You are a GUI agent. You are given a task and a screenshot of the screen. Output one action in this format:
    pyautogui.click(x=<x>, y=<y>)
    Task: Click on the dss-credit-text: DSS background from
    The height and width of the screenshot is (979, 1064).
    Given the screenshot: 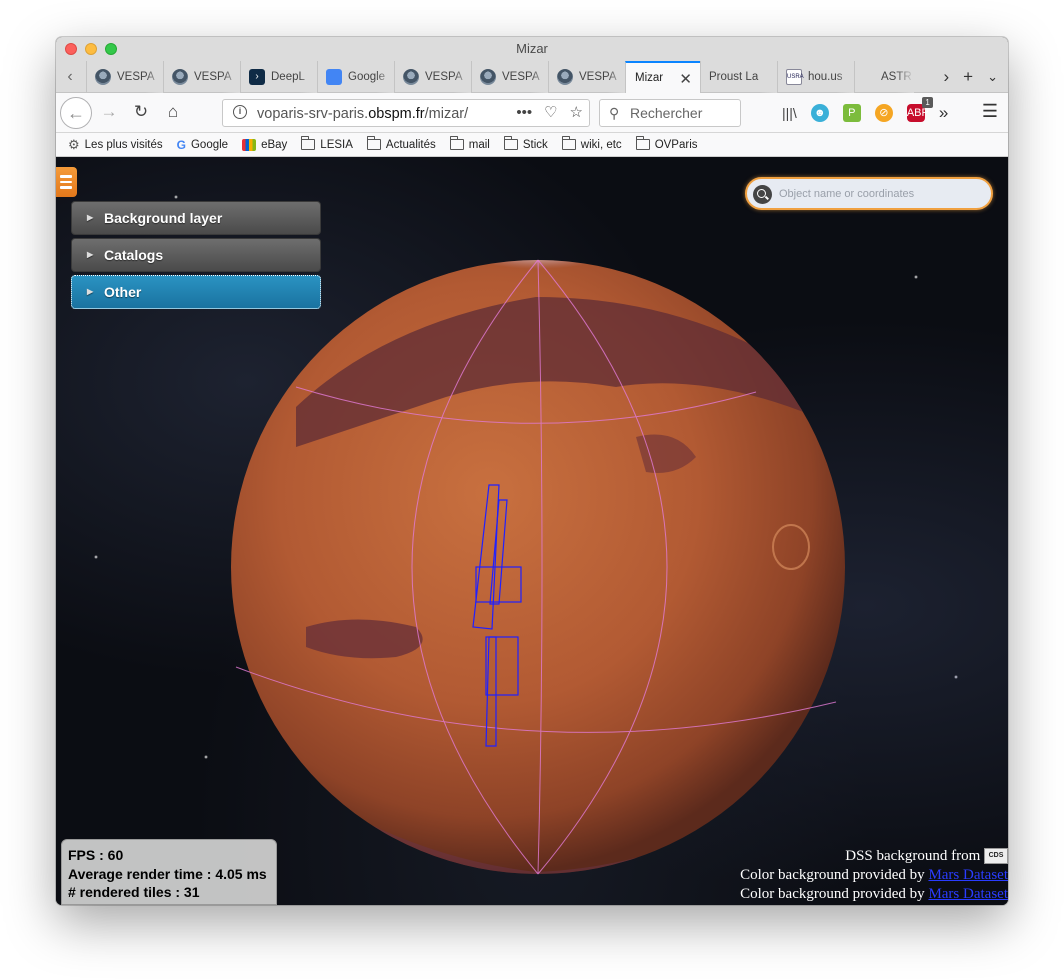 What is the action you would take?
    pyautogui.click(x=913, y=856)
    